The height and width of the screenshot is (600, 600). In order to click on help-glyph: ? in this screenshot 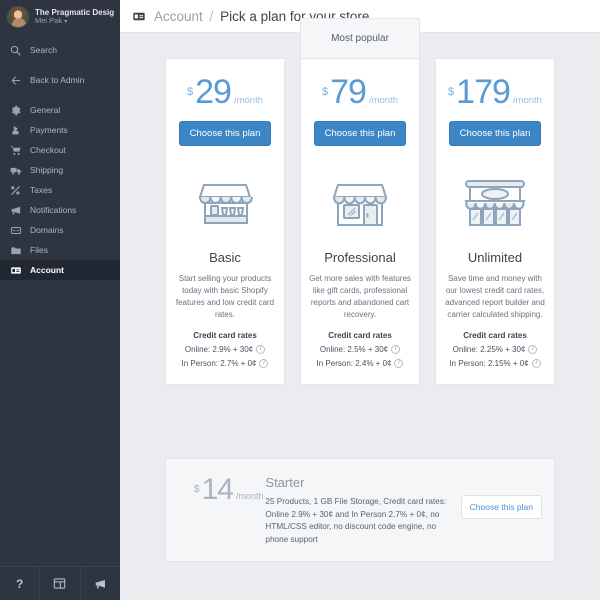, I will do `click(19, 583)`.